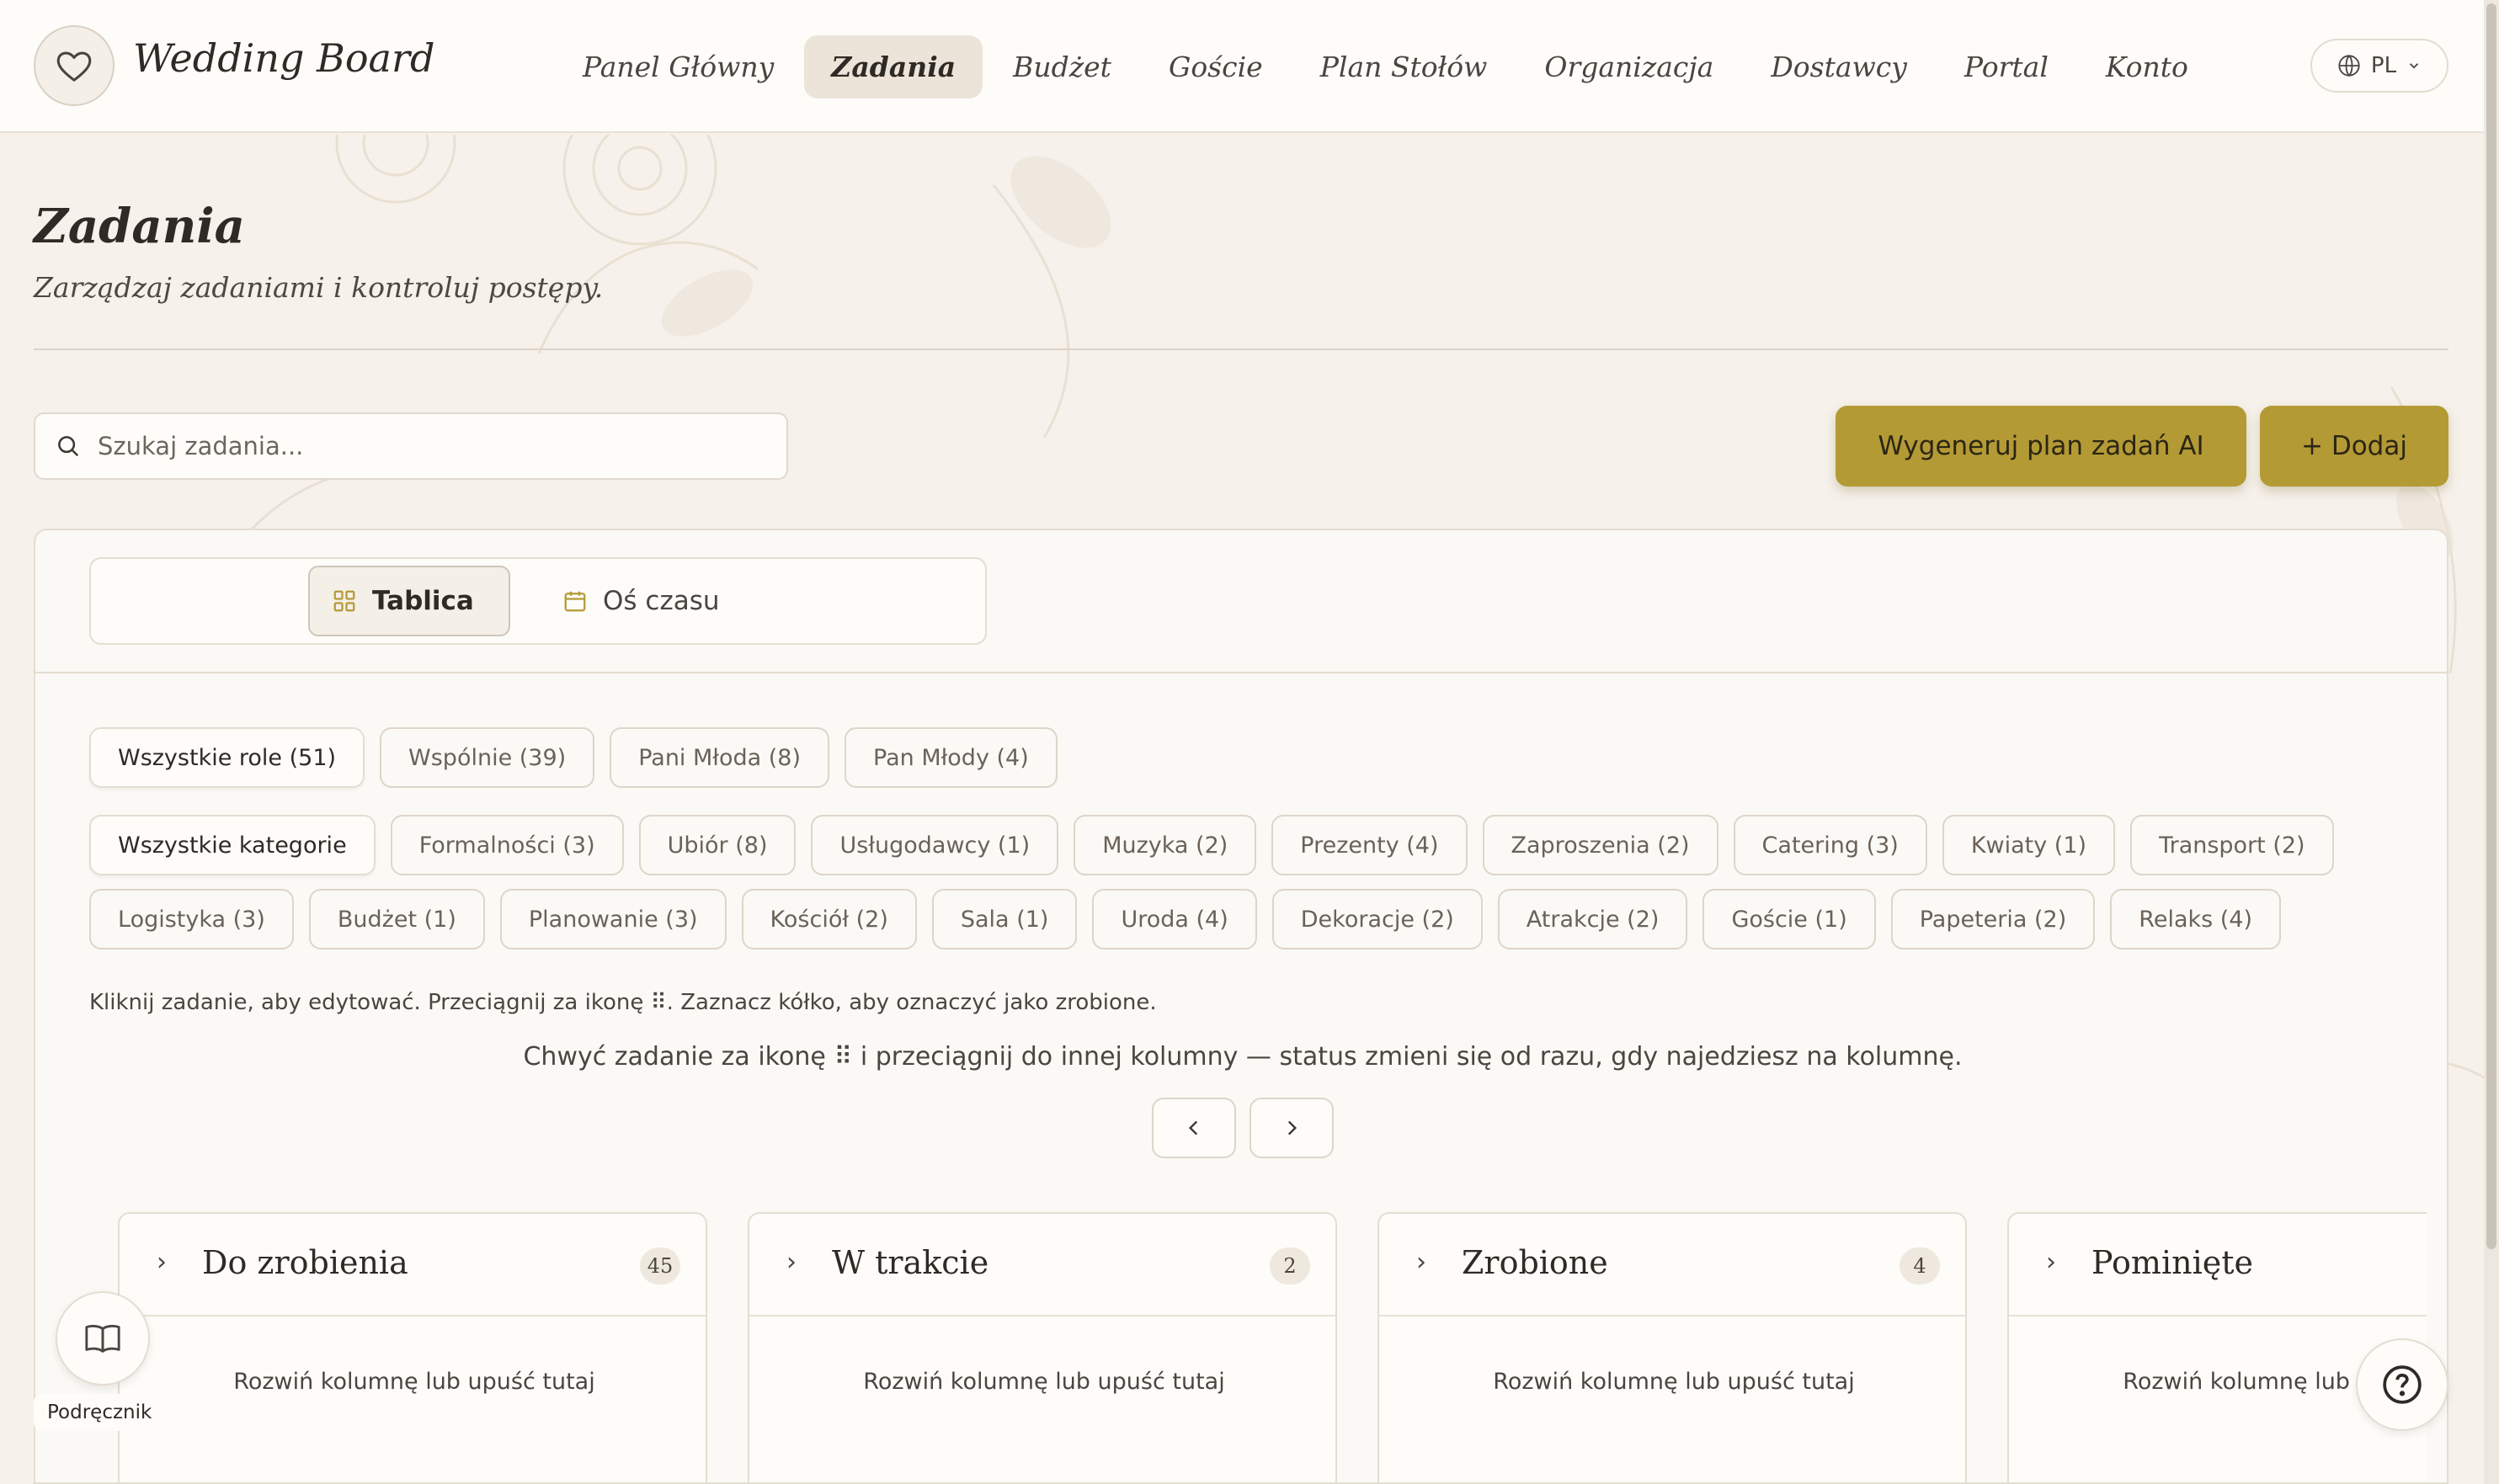 The height and width of the screenshot is (1484, 2499). What do you see at coordinates (1839, 66) in the screenshot?
I see `nav-dostawcy: Dostawcy` at bounding box center [1839, 66].